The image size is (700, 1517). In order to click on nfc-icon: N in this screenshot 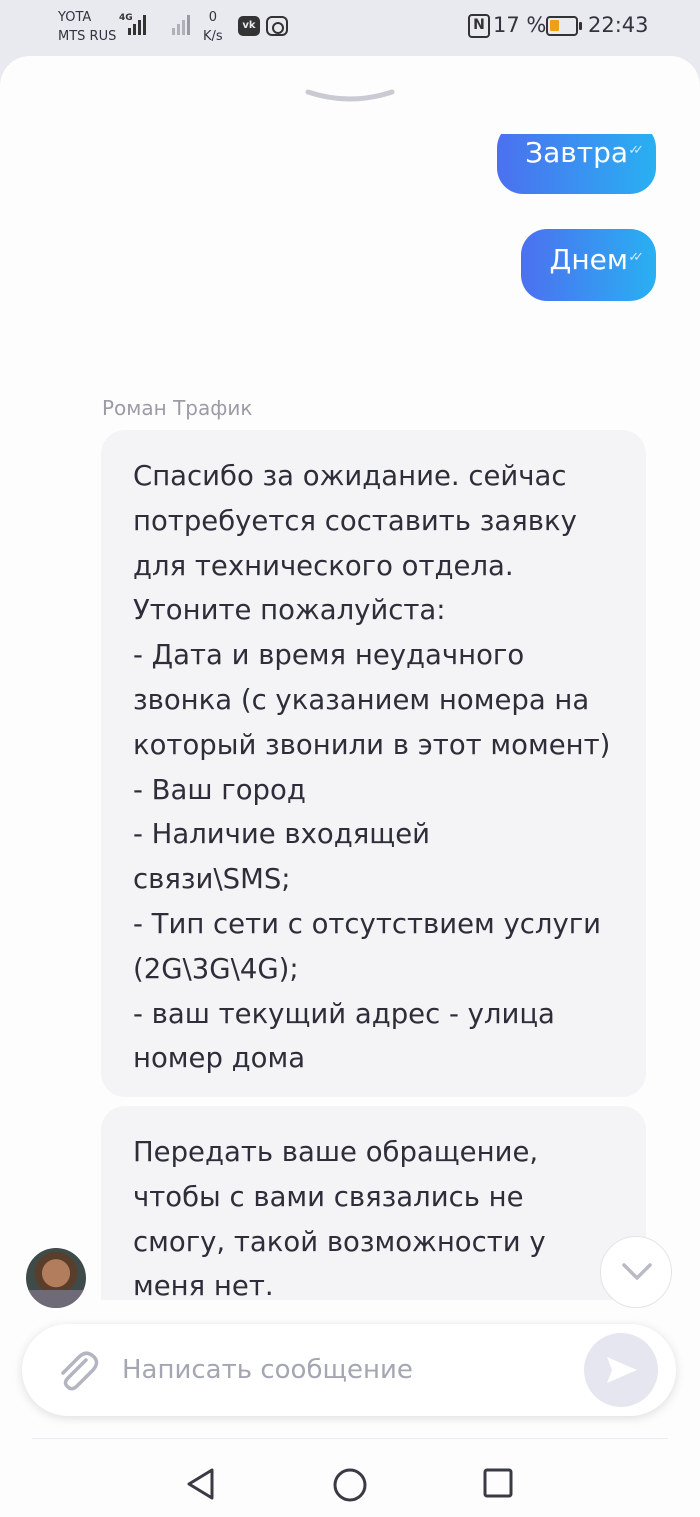, I will do `click(479, 26)`.